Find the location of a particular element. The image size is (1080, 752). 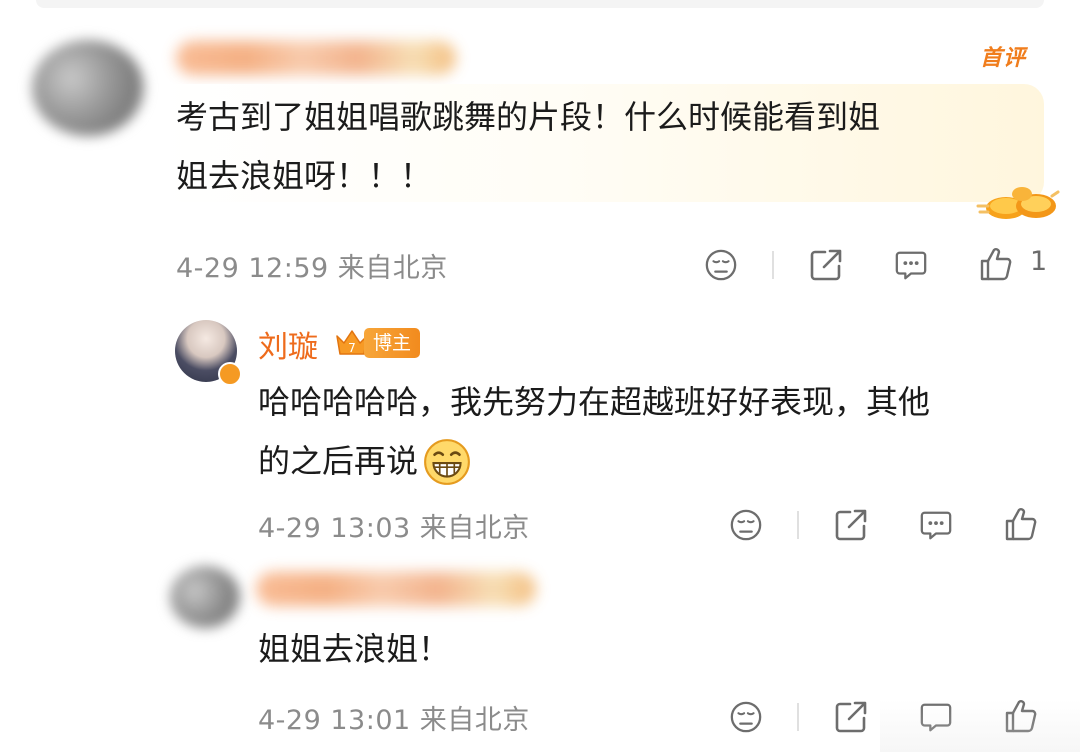

blogger-badge: 7 博主 is located at coordinates (377, 343).